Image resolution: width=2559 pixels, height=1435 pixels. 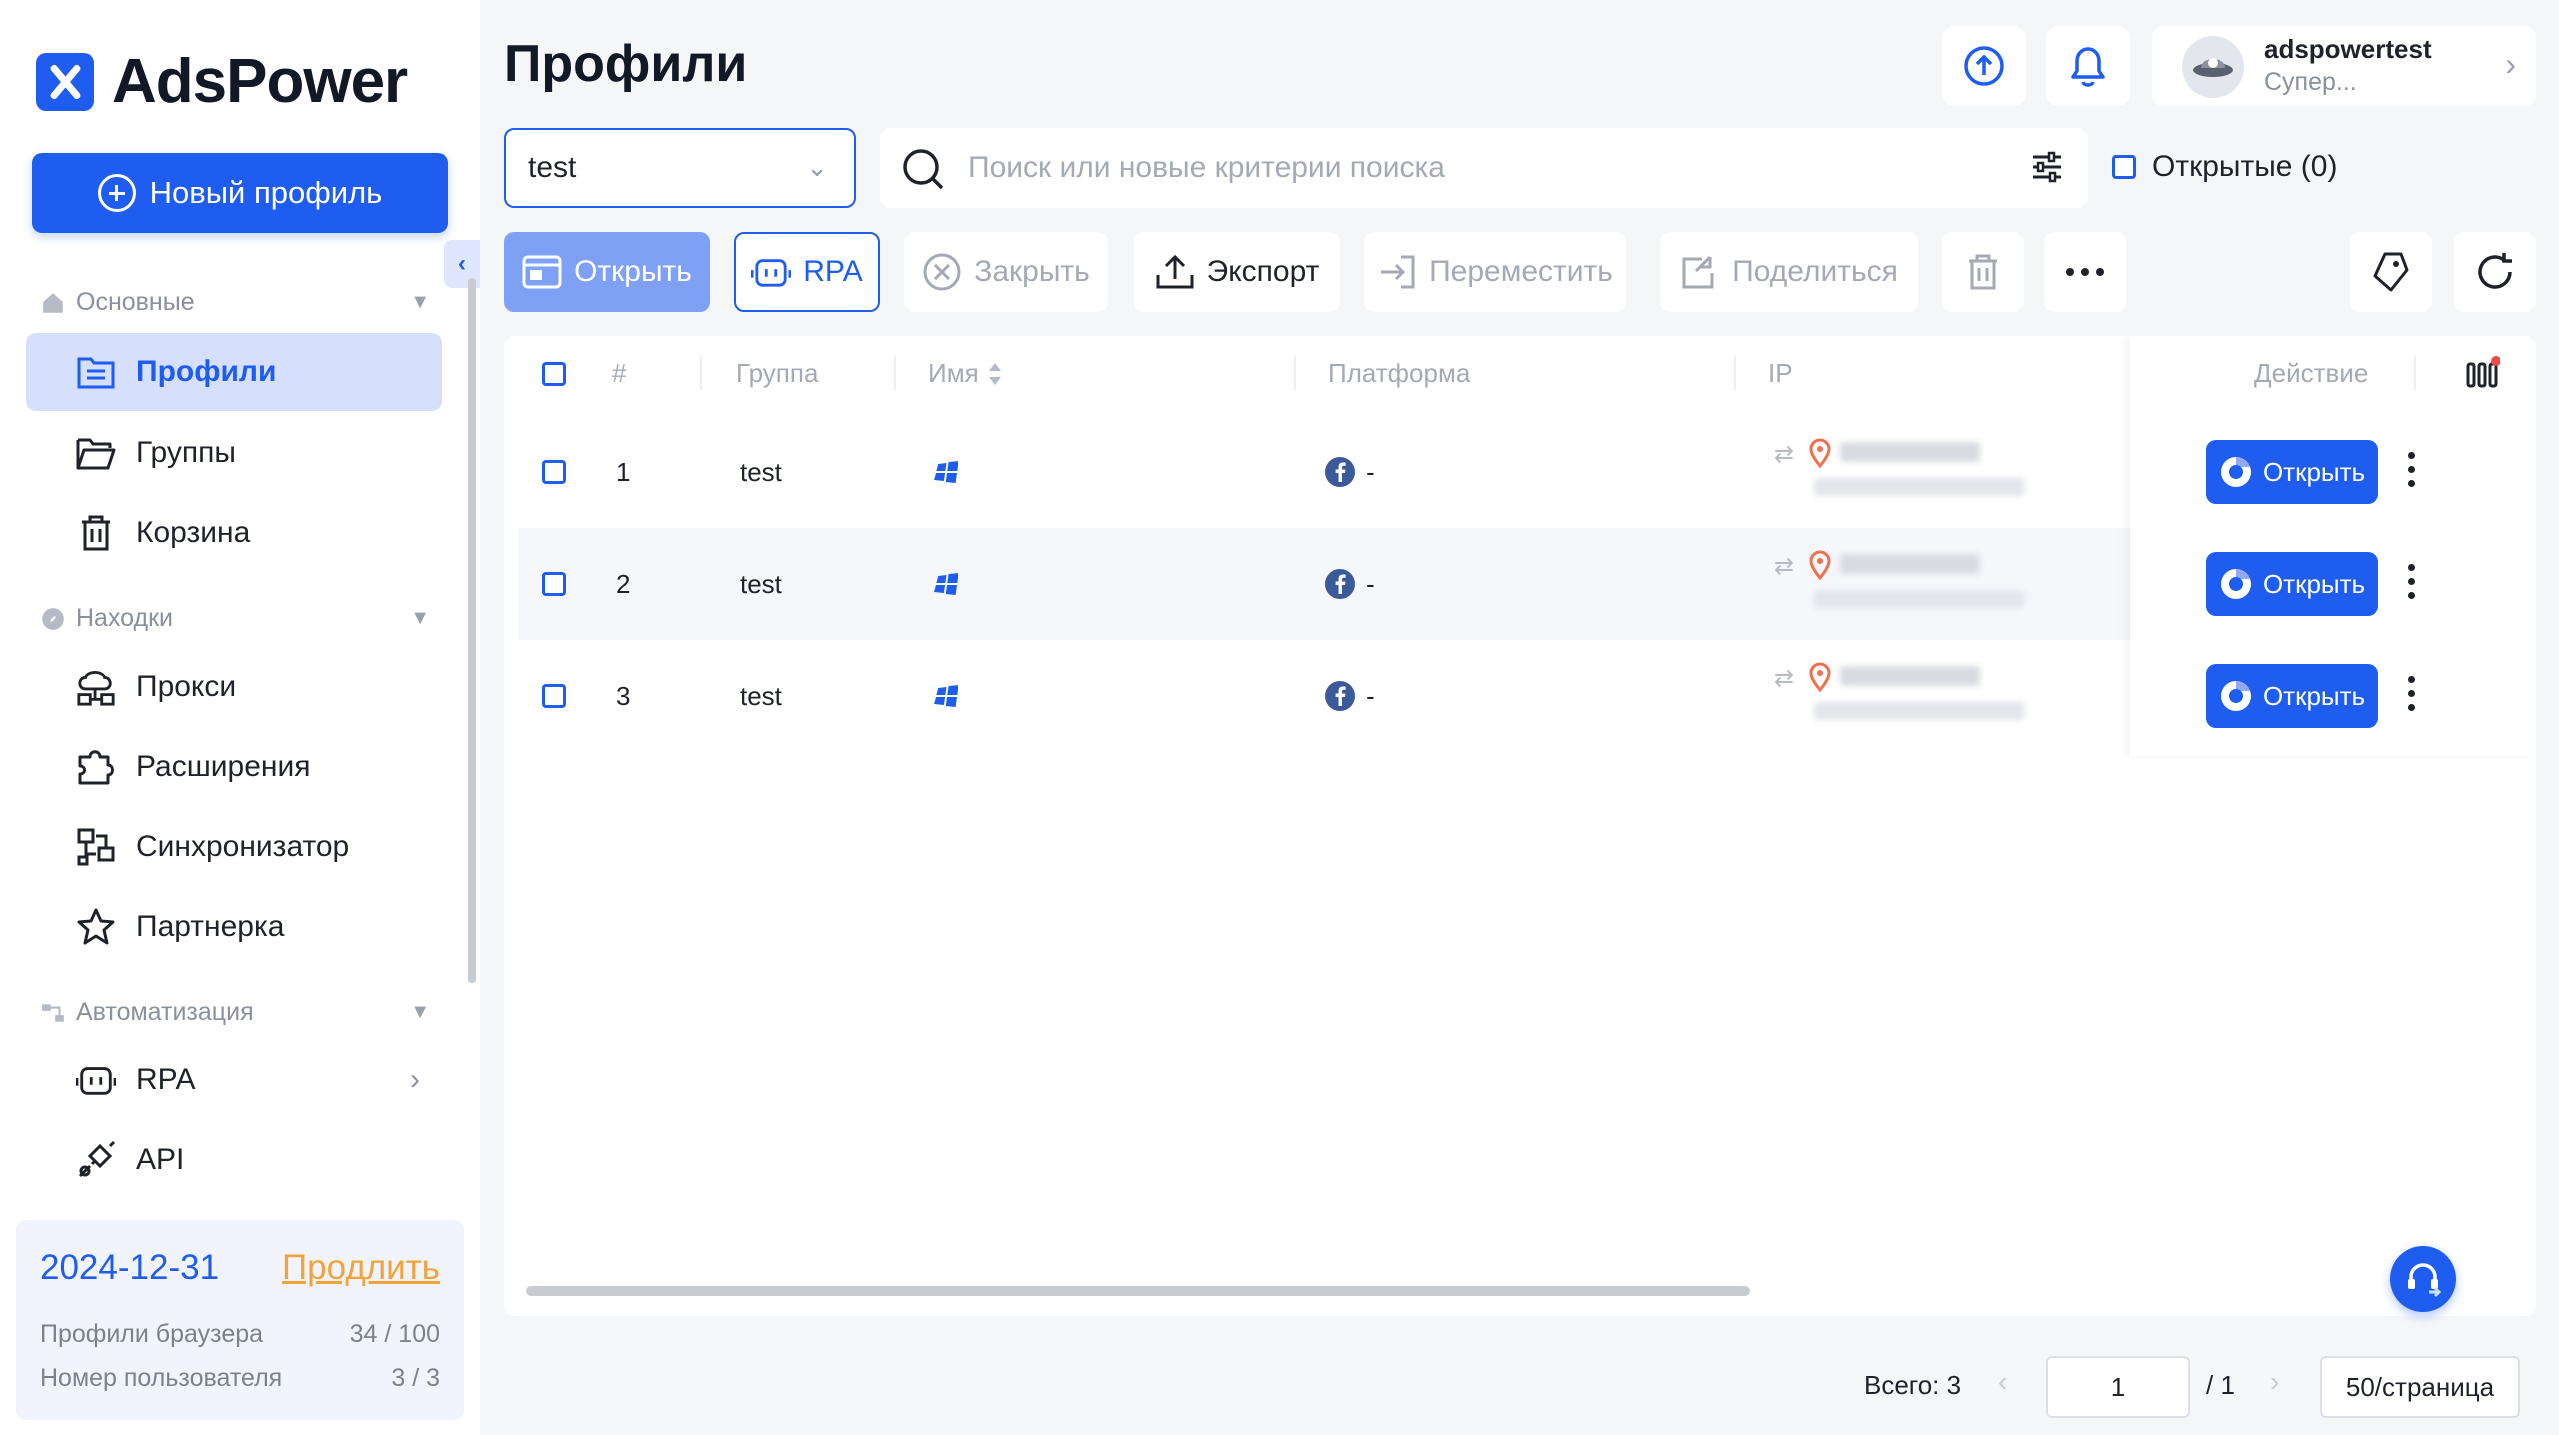 What do you see at coordinates (2391, 272) in the screenshot?
I see `tags-button` at bounding box center [2391, 272].